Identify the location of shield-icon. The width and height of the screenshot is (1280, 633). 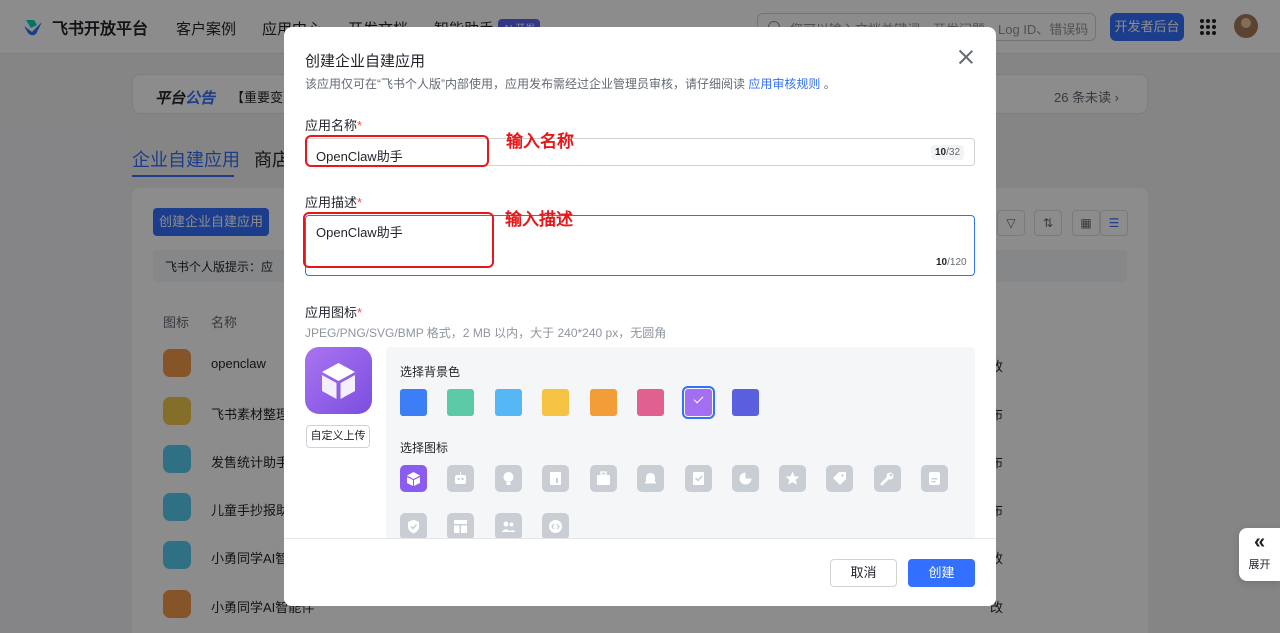
(413, 526).